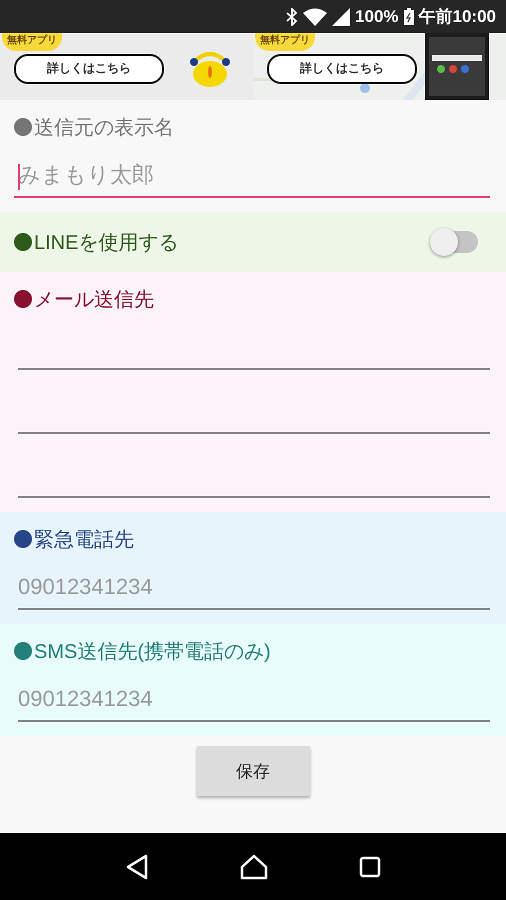  I want to click on wifi-icon, so click(315, 17).